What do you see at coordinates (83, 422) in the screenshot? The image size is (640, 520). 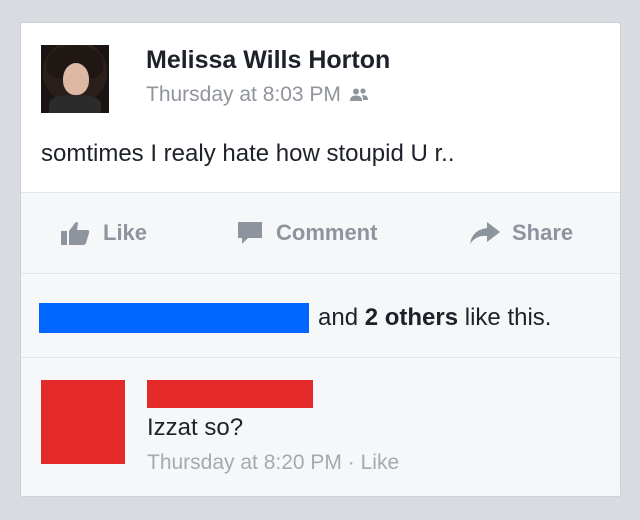 I see `redacted-commenter-avatar` at bounding box center [83, 422].